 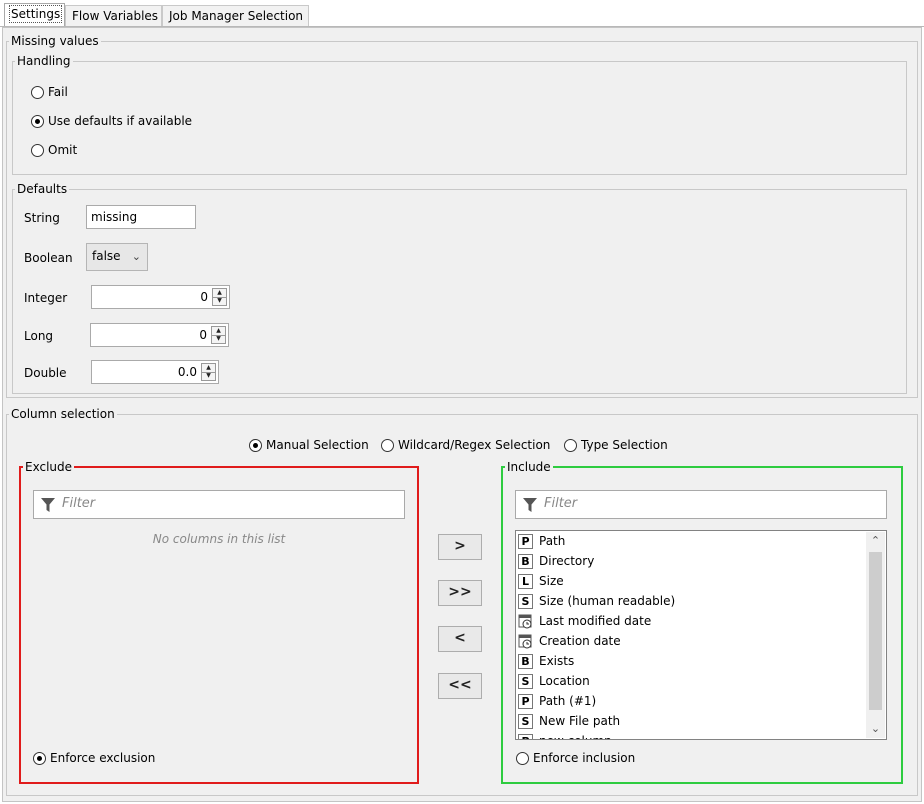 I want to click on column-name: new column, so click(x=575, y=736).